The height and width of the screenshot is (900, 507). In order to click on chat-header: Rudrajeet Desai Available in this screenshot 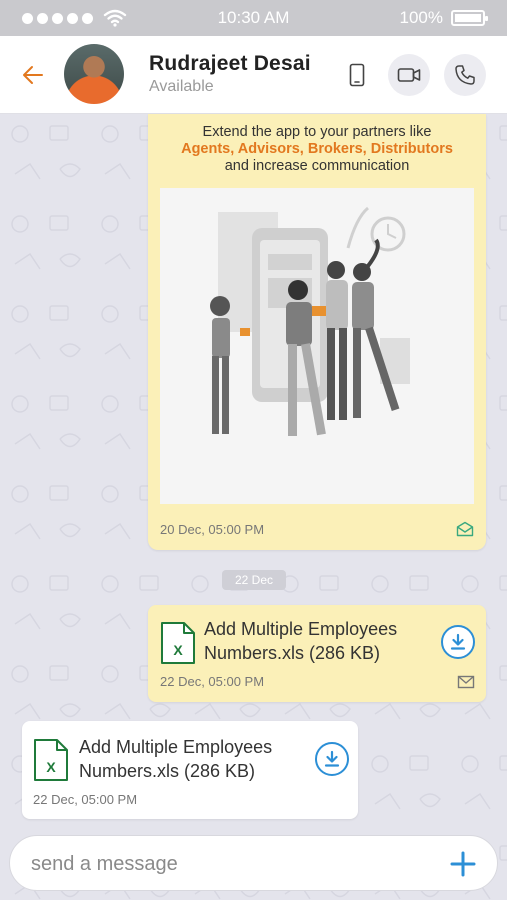, I will do `click(253, 75)`.